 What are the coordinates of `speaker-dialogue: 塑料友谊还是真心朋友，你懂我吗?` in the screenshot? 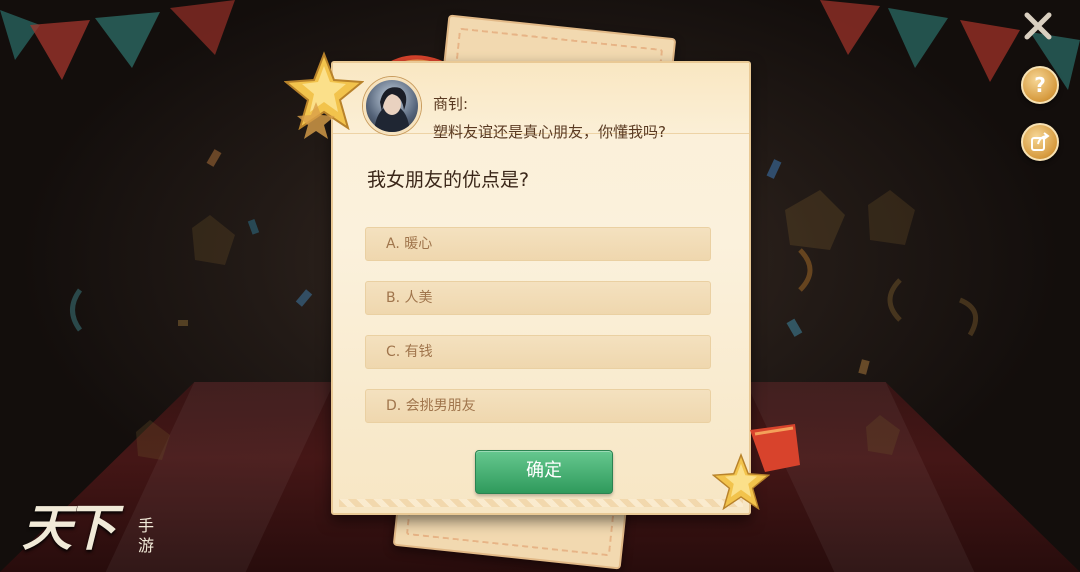 It's located at (549, 132).